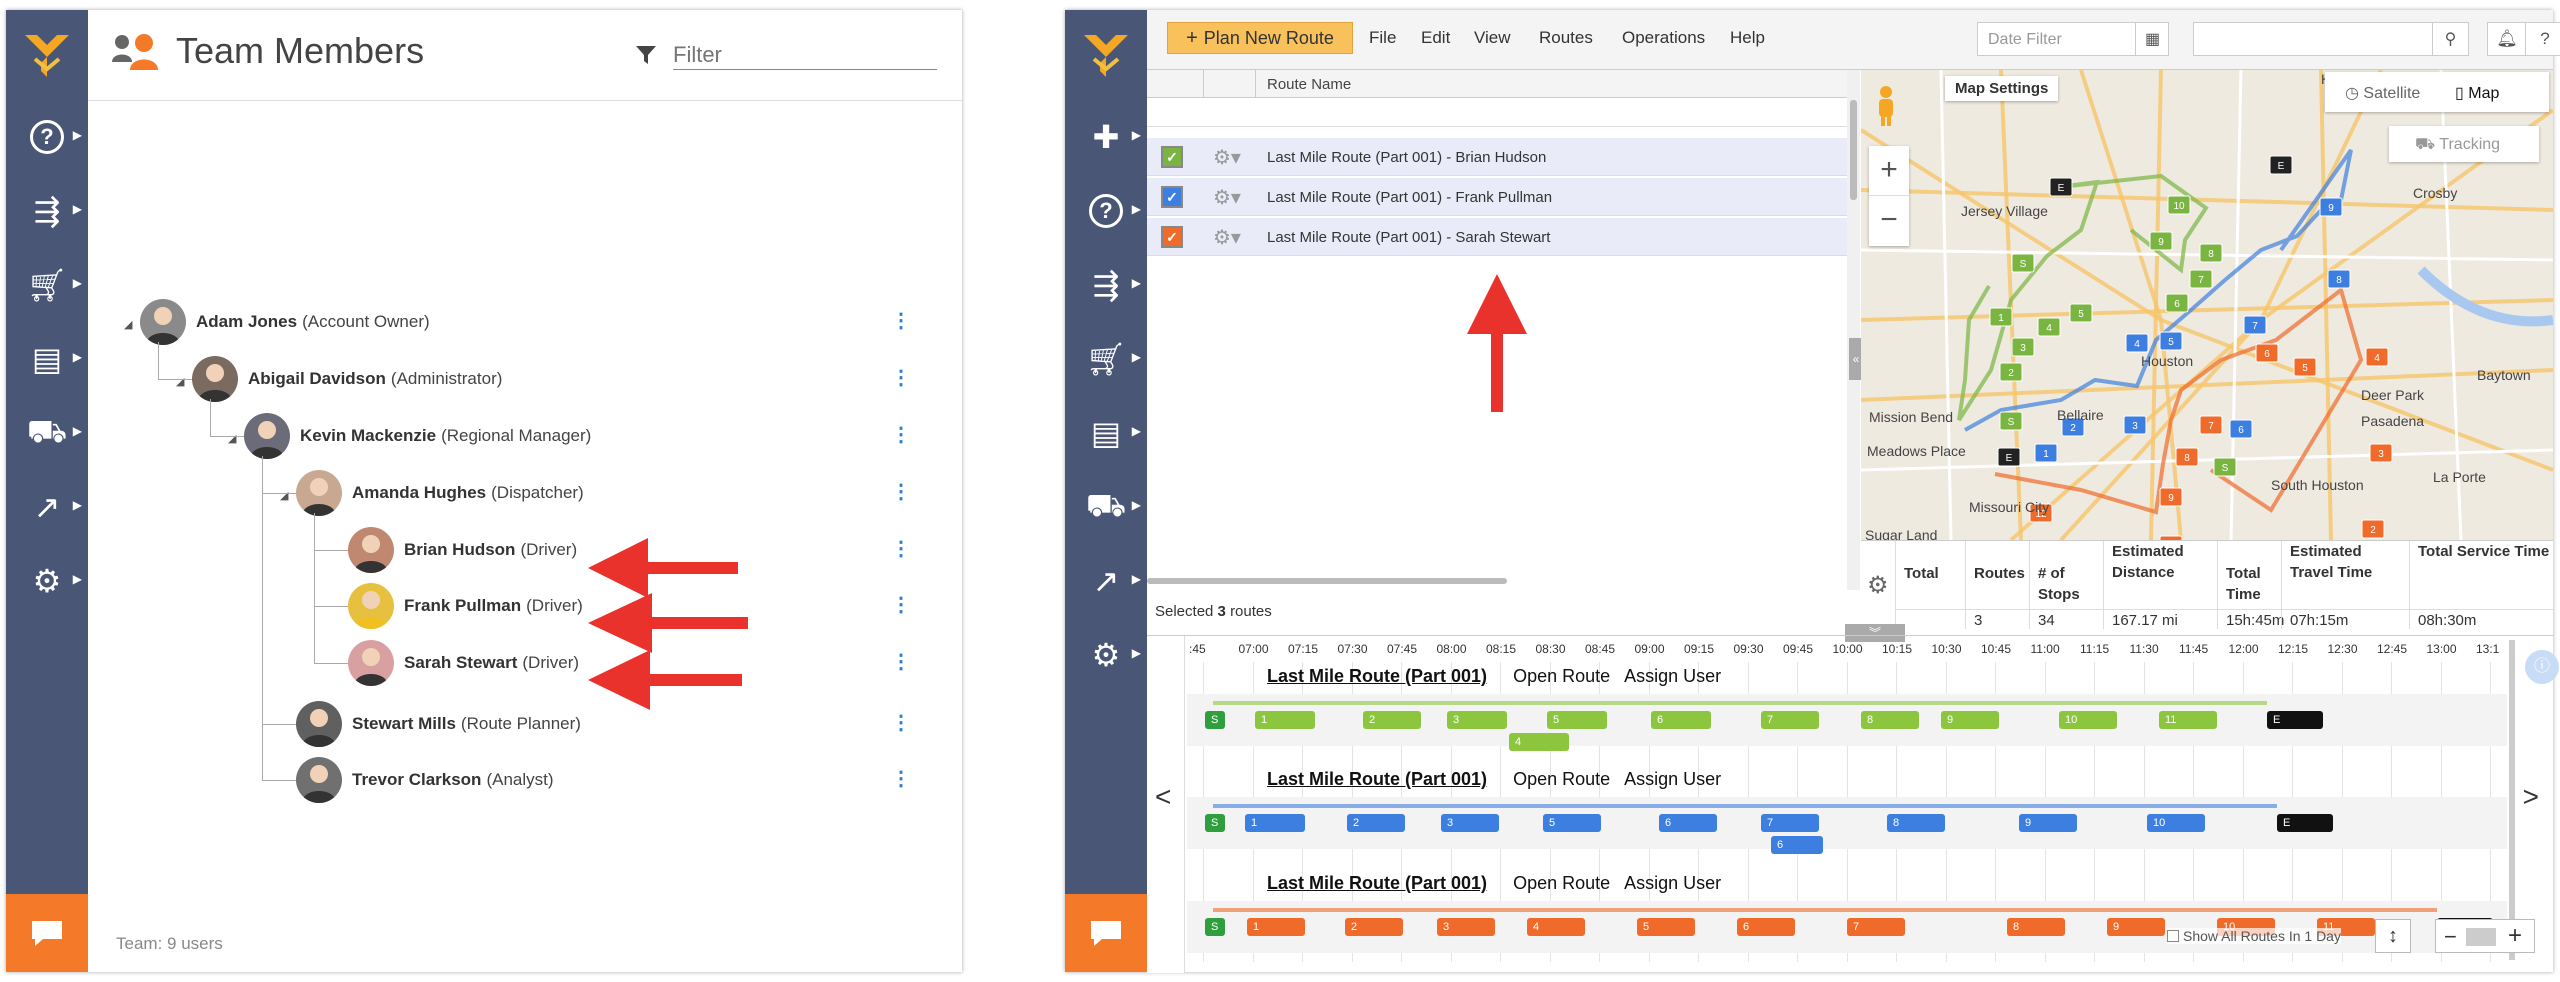 The image size is (2560, 982). I want to click on timeline-zoom-out-button: −, so click(2450, 937).